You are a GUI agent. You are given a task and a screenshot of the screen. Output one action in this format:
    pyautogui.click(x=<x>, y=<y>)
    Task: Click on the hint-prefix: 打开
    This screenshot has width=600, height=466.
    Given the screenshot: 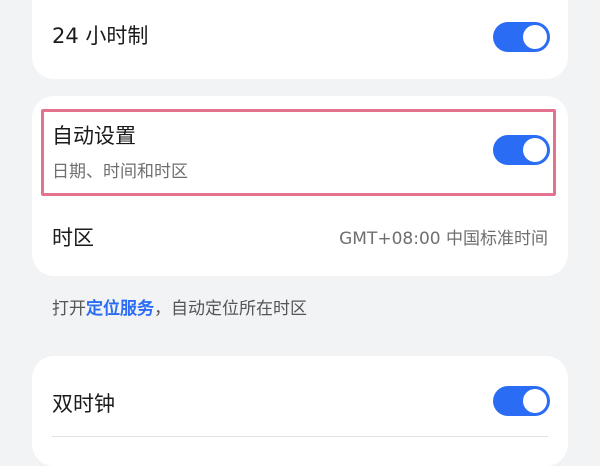 What is the action you would take?
    pyautogui.click(x=69, y=309)
    